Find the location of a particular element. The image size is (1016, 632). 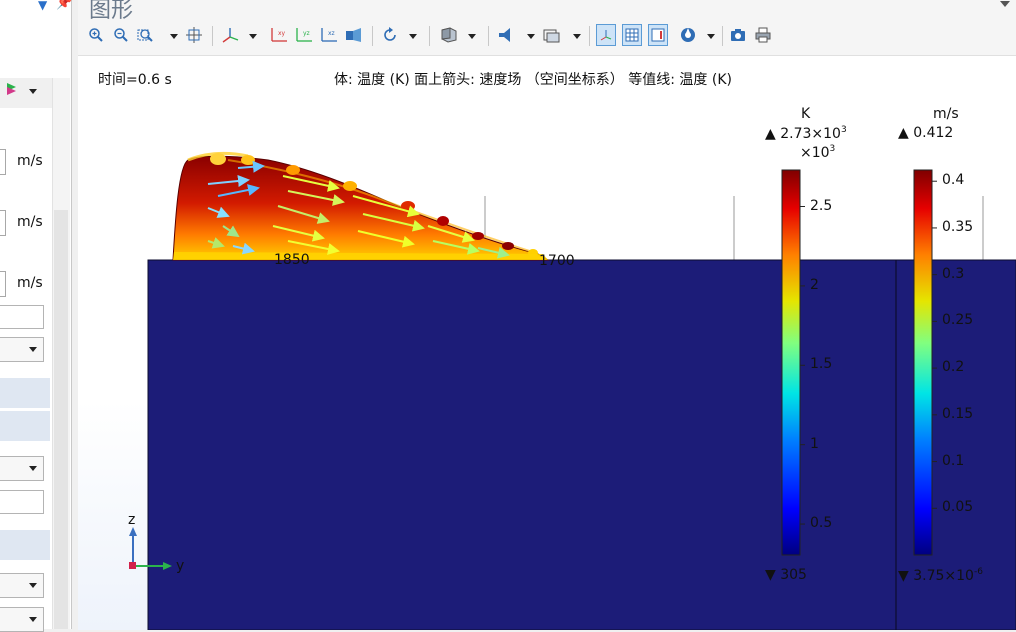

axis-view-icon is located at coordinates (230, 35).